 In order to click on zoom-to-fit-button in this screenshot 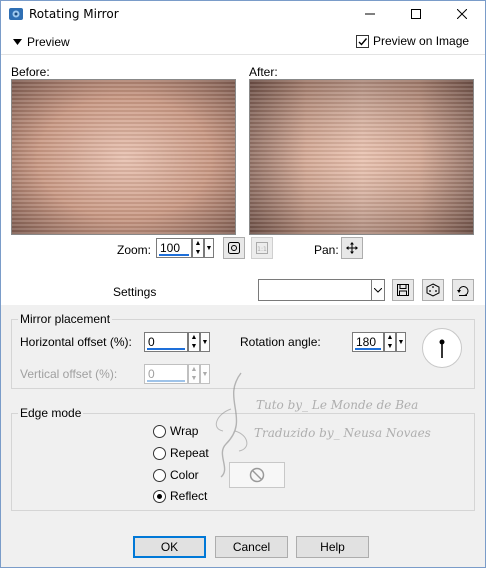, I will do `click(234, 248)`.